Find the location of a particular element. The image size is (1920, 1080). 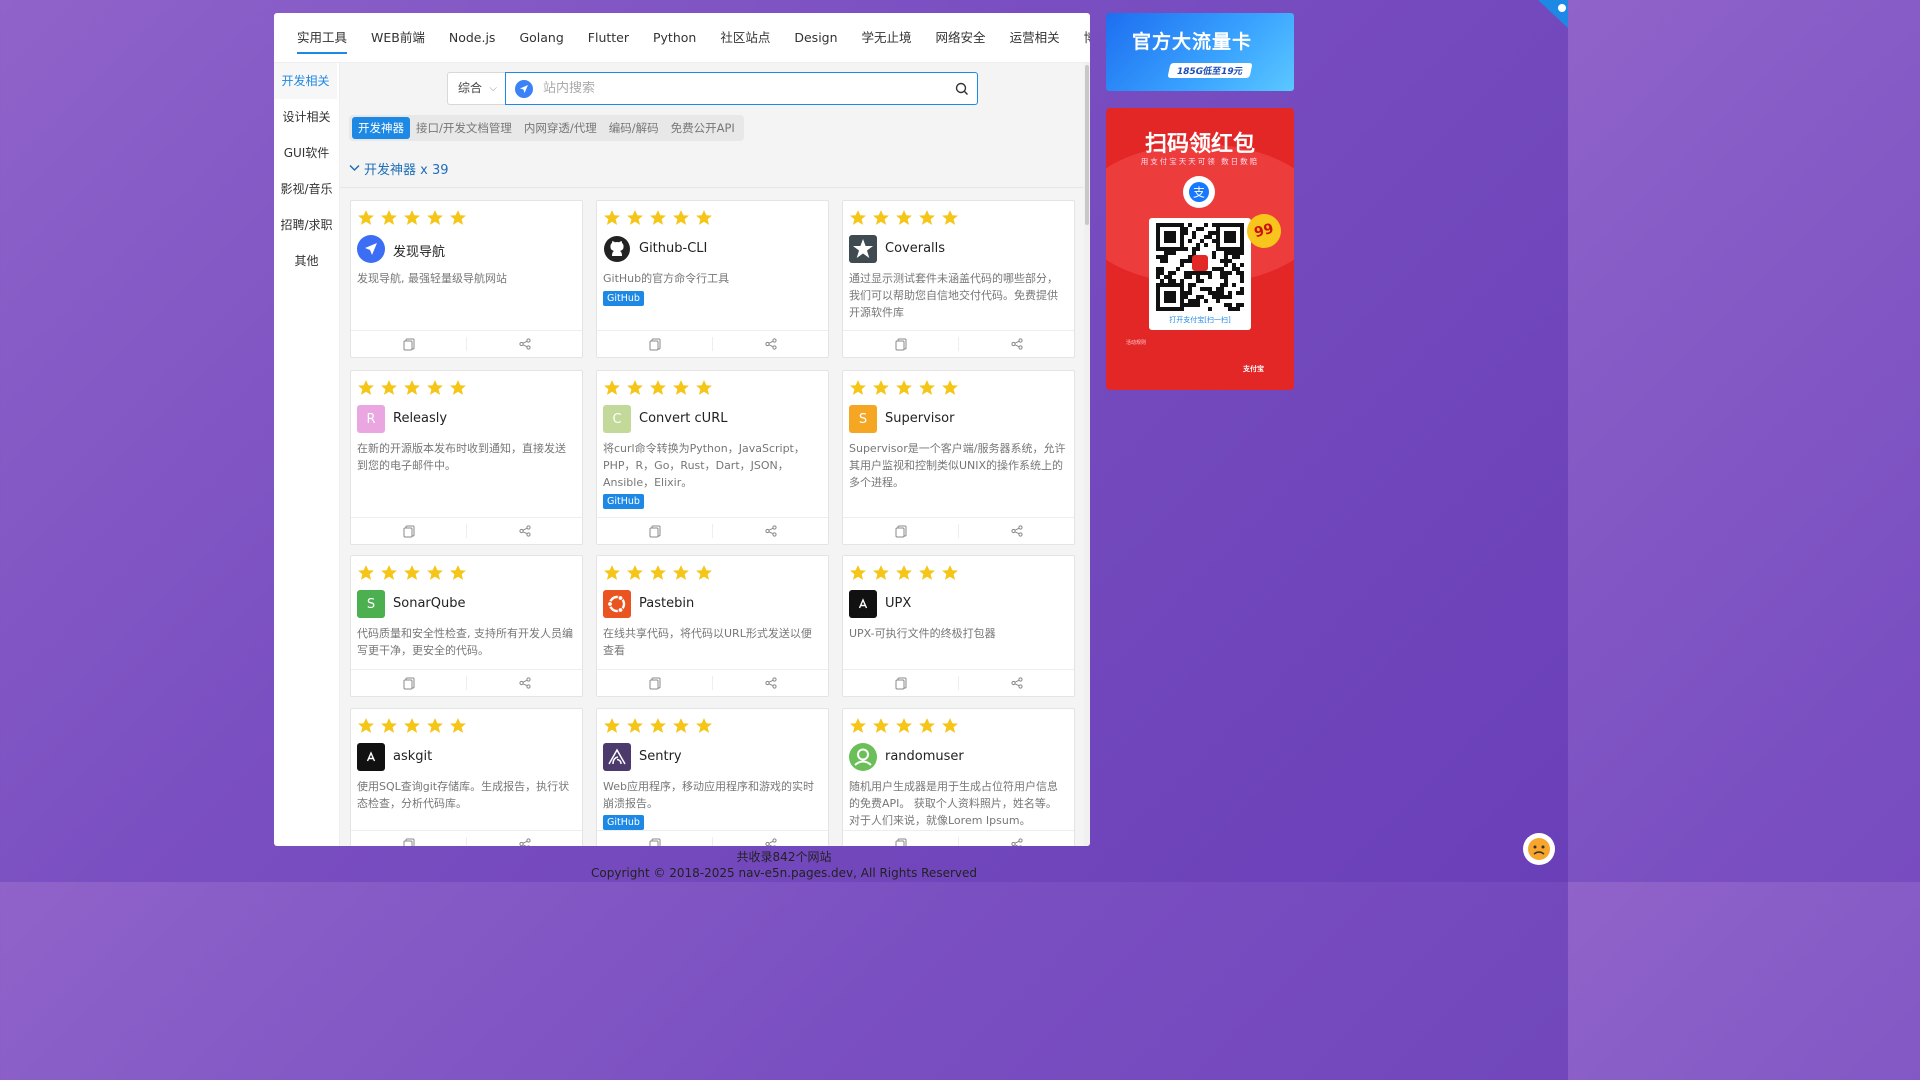

sub-tab: 开发神器 is located at coordinates (381, 128).